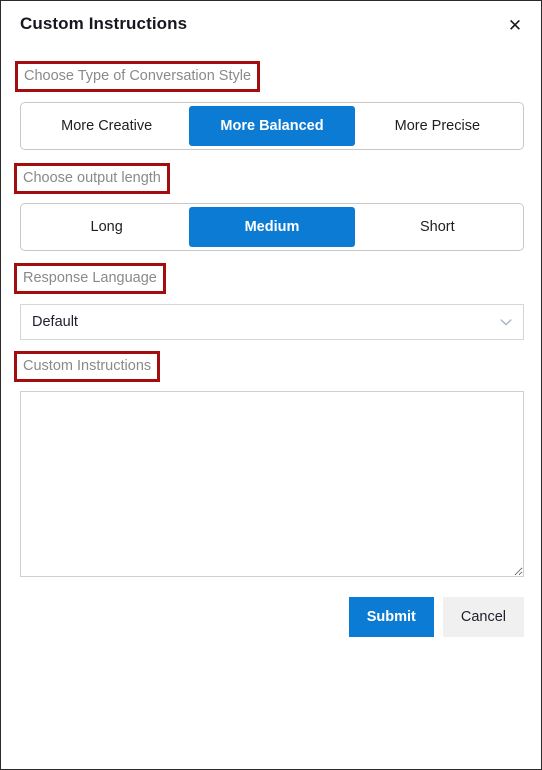 The width and height of the screenshot is (542, 770). I want to click on cancel-button: Cancel, so click(483, 617).